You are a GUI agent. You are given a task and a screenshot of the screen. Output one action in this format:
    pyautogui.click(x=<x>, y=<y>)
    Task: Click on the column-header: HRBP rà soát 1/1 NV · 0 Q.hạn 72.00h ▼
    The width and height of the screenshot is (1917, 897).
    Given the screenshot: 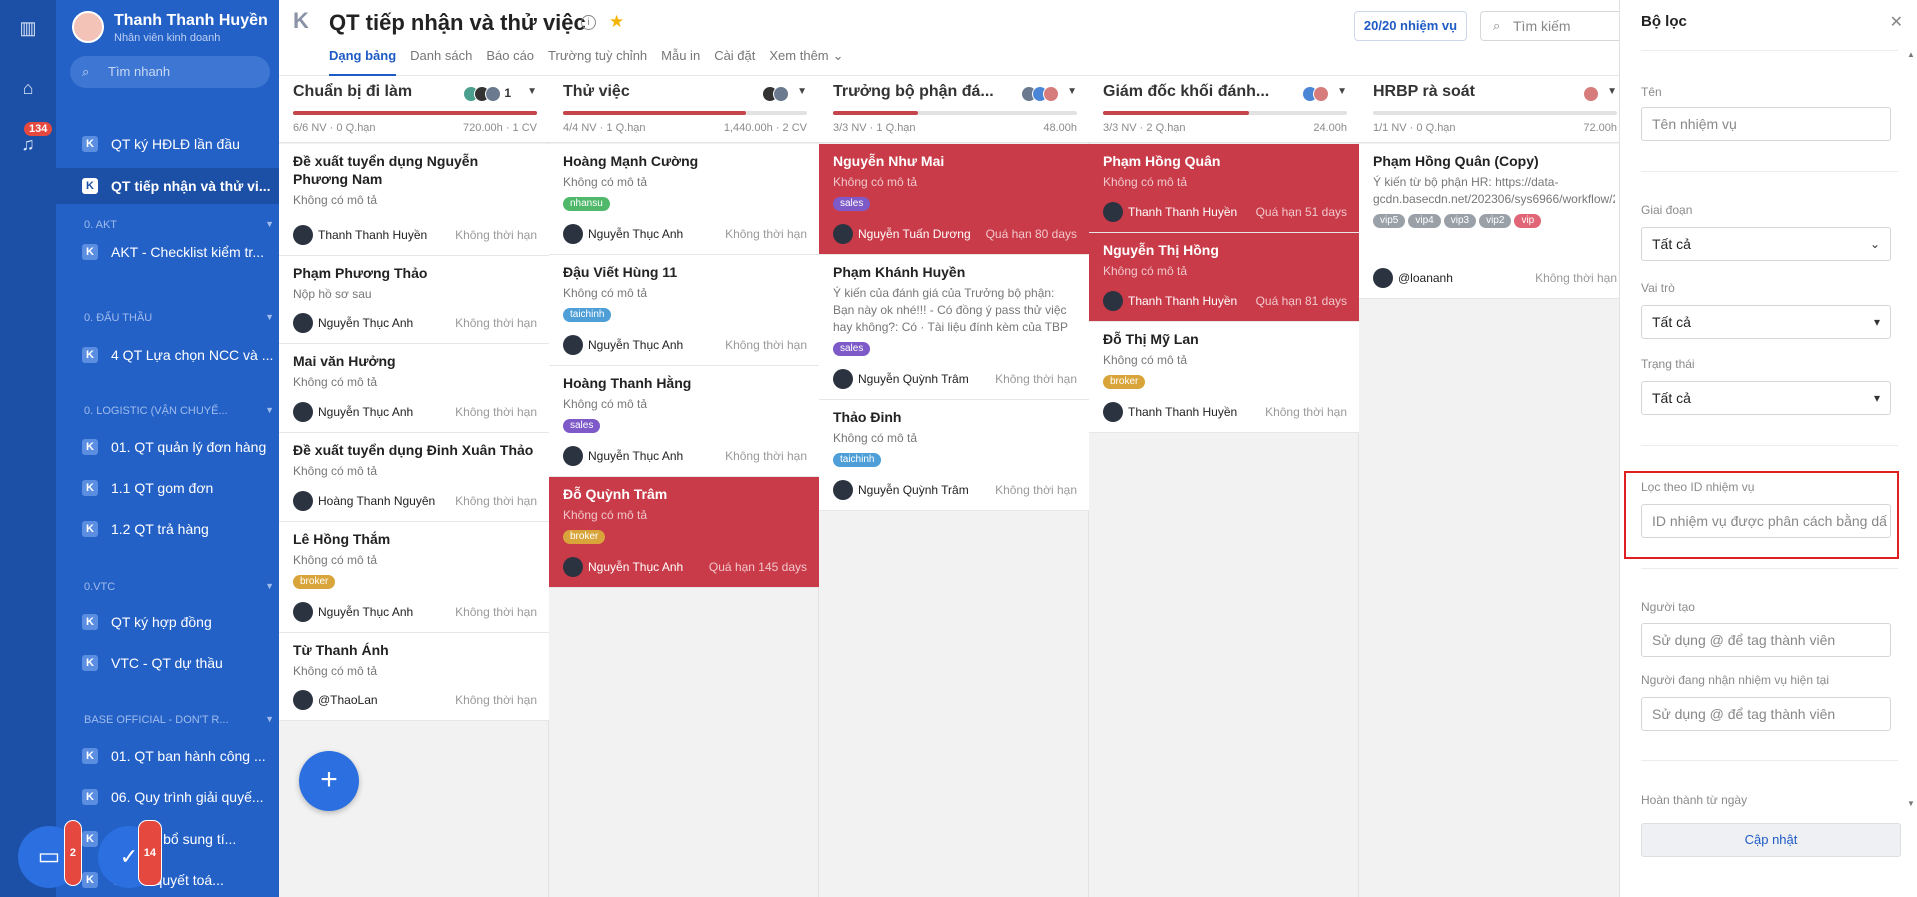 What is the action you would take?
    pyautogui.click(x=1494, y=110)
    